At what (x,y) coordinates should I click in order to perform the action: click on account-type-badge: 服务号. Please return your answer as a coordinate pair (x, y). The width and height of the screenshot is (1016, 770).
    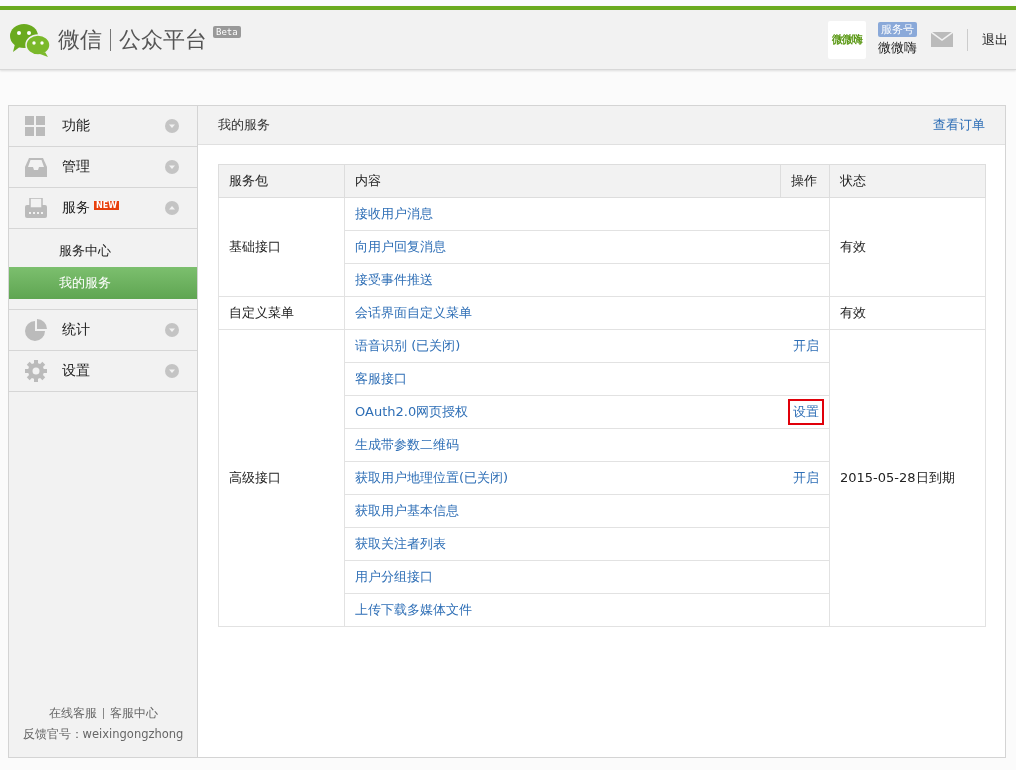
    Looking at the image, I should click on (897, 29).